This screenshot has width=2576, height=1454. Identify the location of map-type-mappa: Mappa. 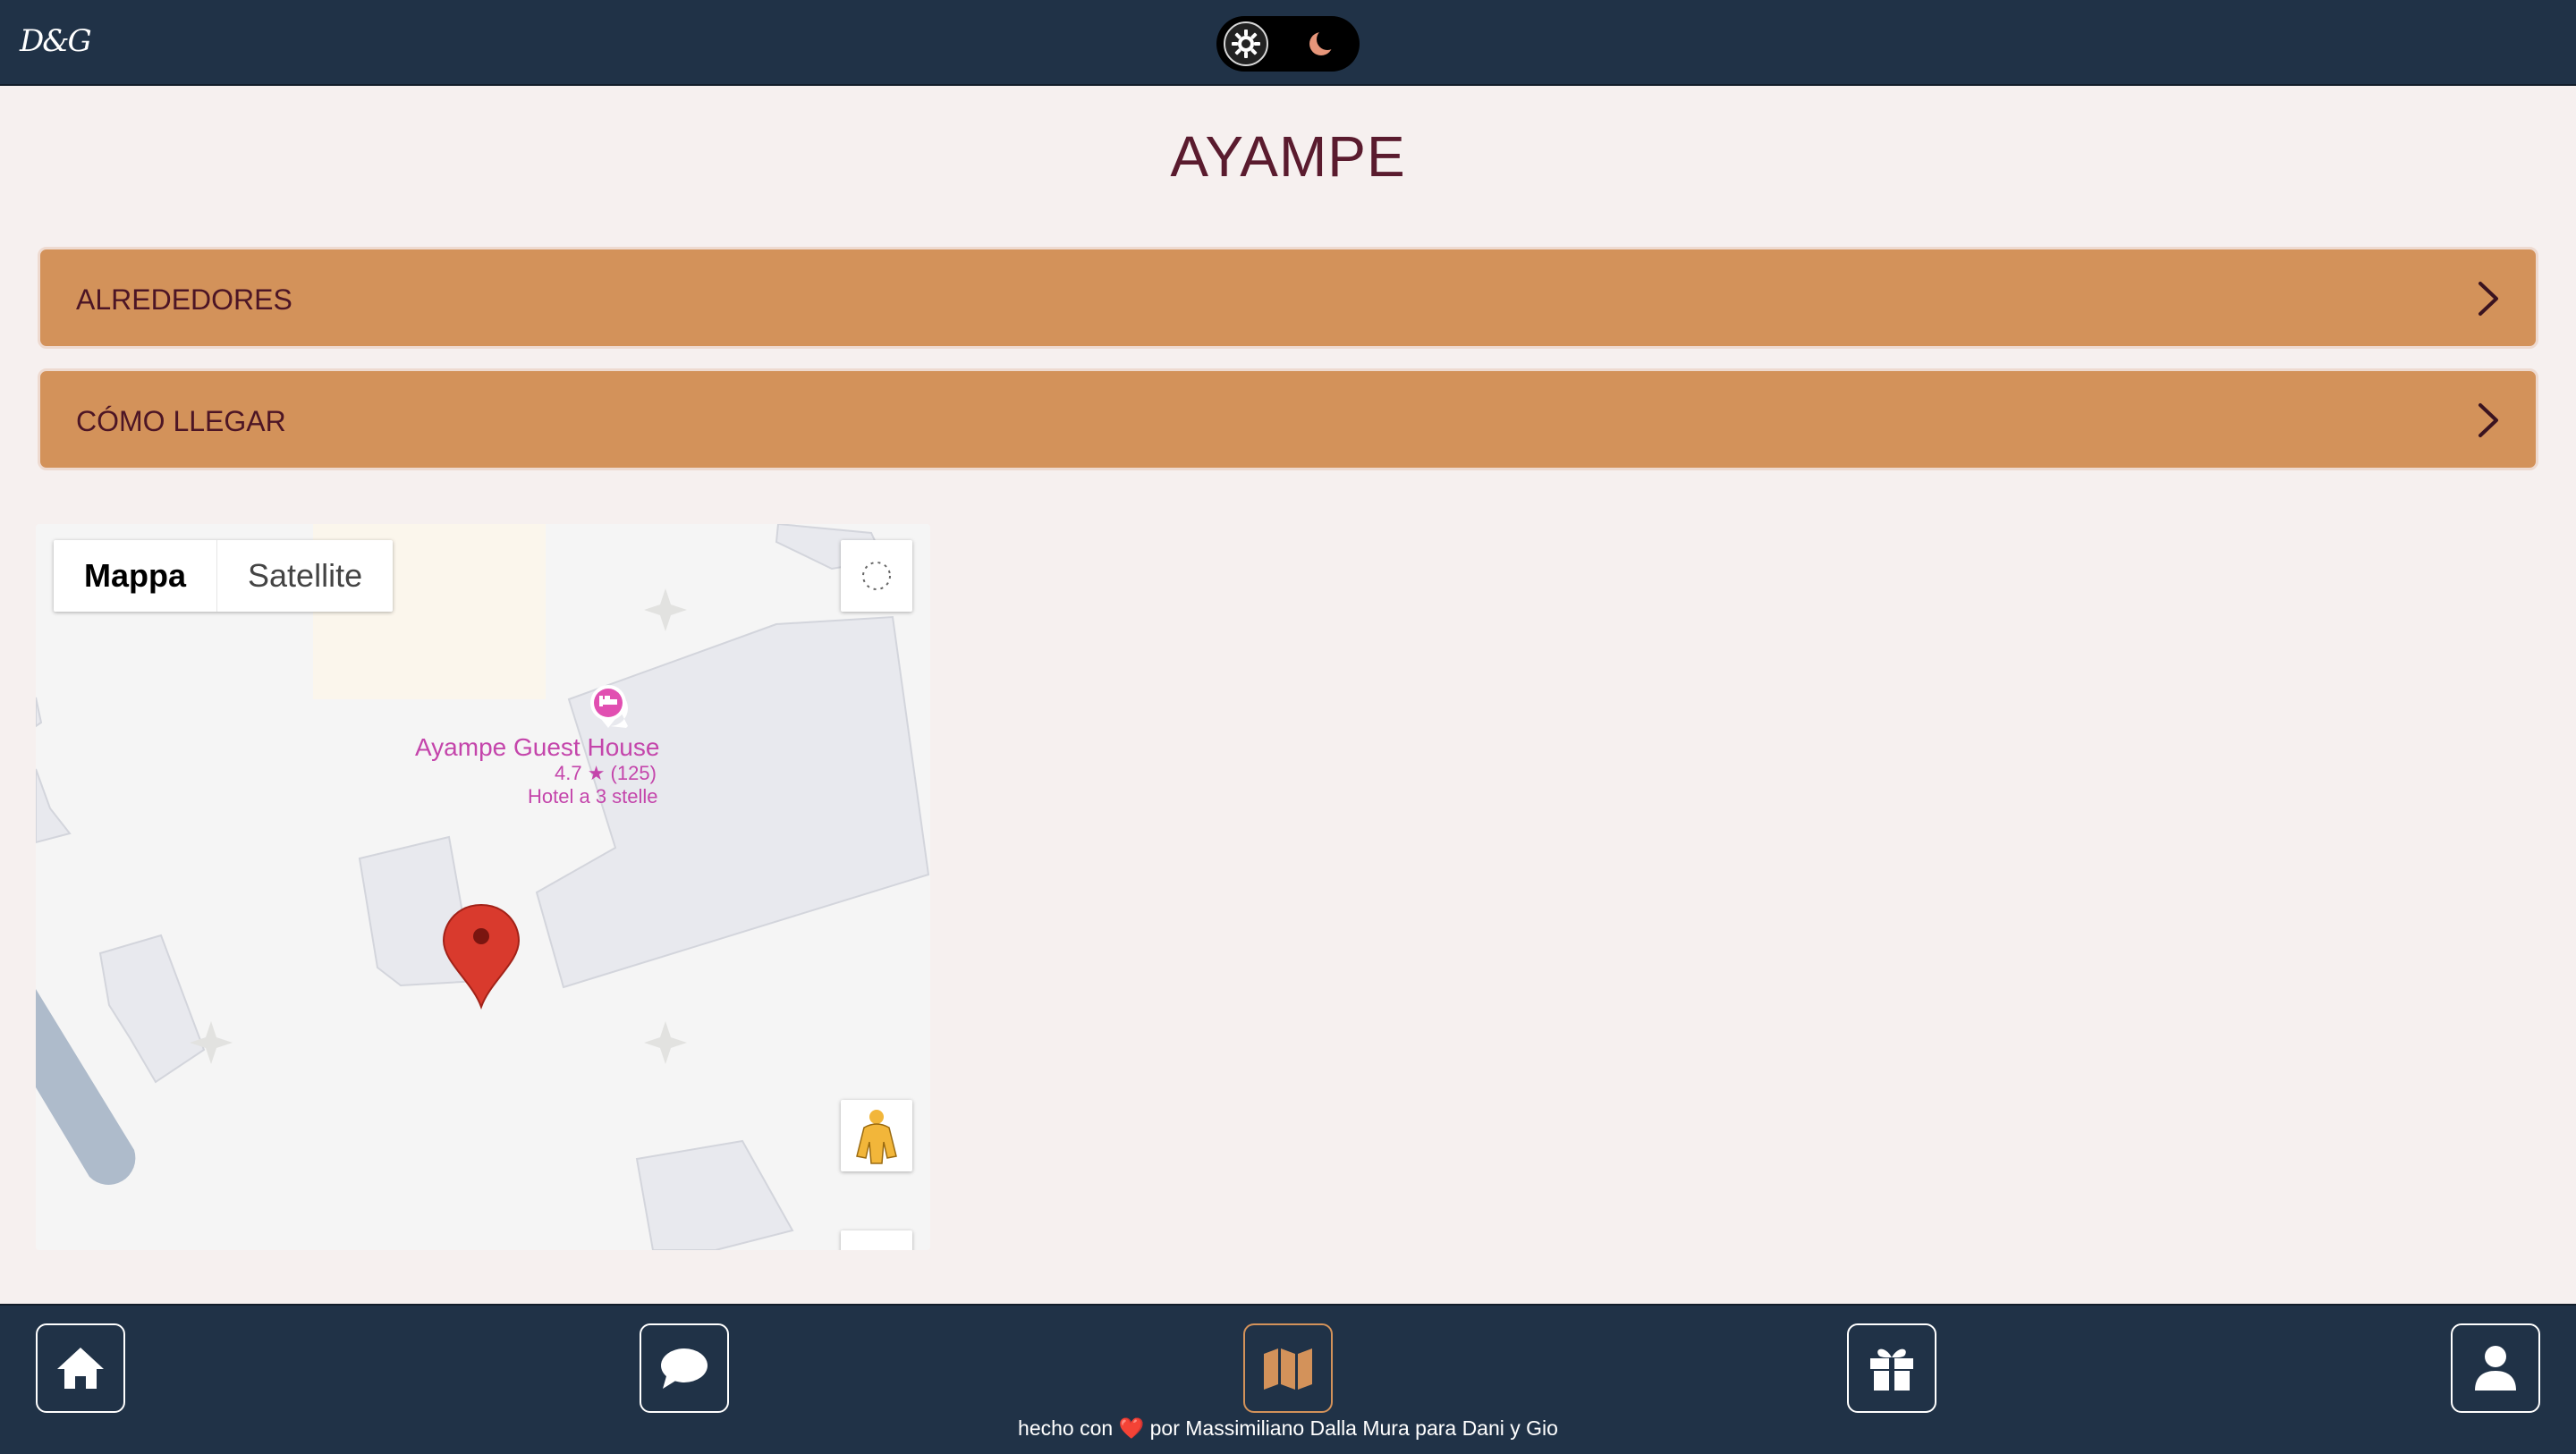
(136, 576).